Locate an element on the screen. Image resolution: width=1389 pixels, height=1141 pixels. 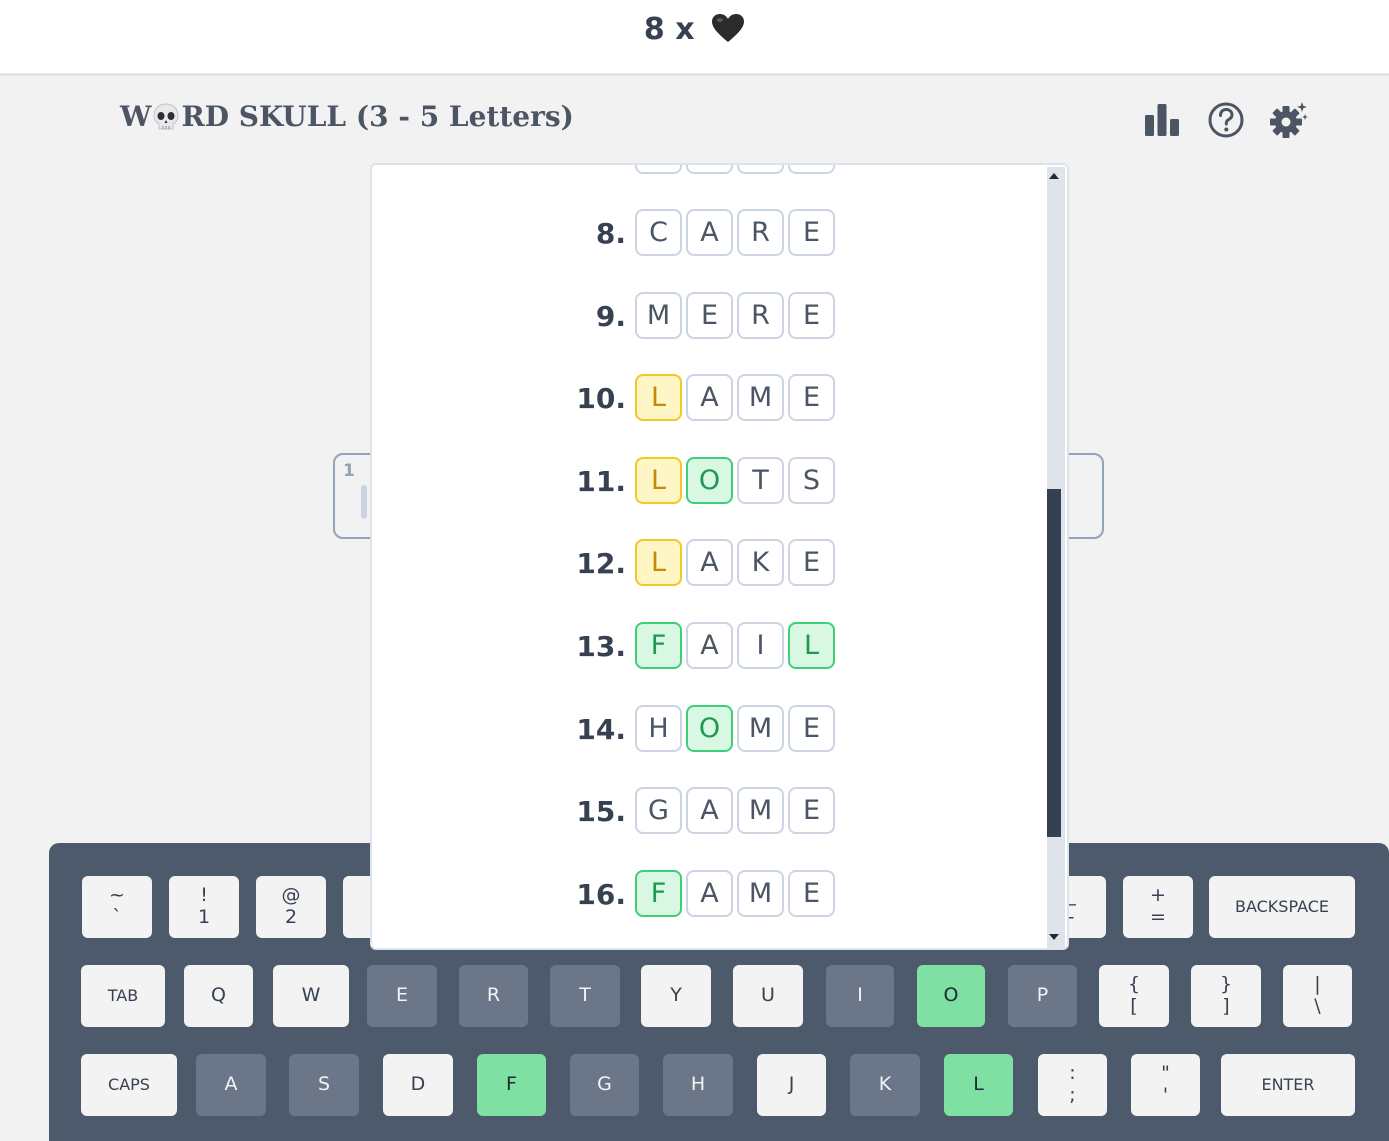
top-bar: 8 x is located at coordinates (694, 38).